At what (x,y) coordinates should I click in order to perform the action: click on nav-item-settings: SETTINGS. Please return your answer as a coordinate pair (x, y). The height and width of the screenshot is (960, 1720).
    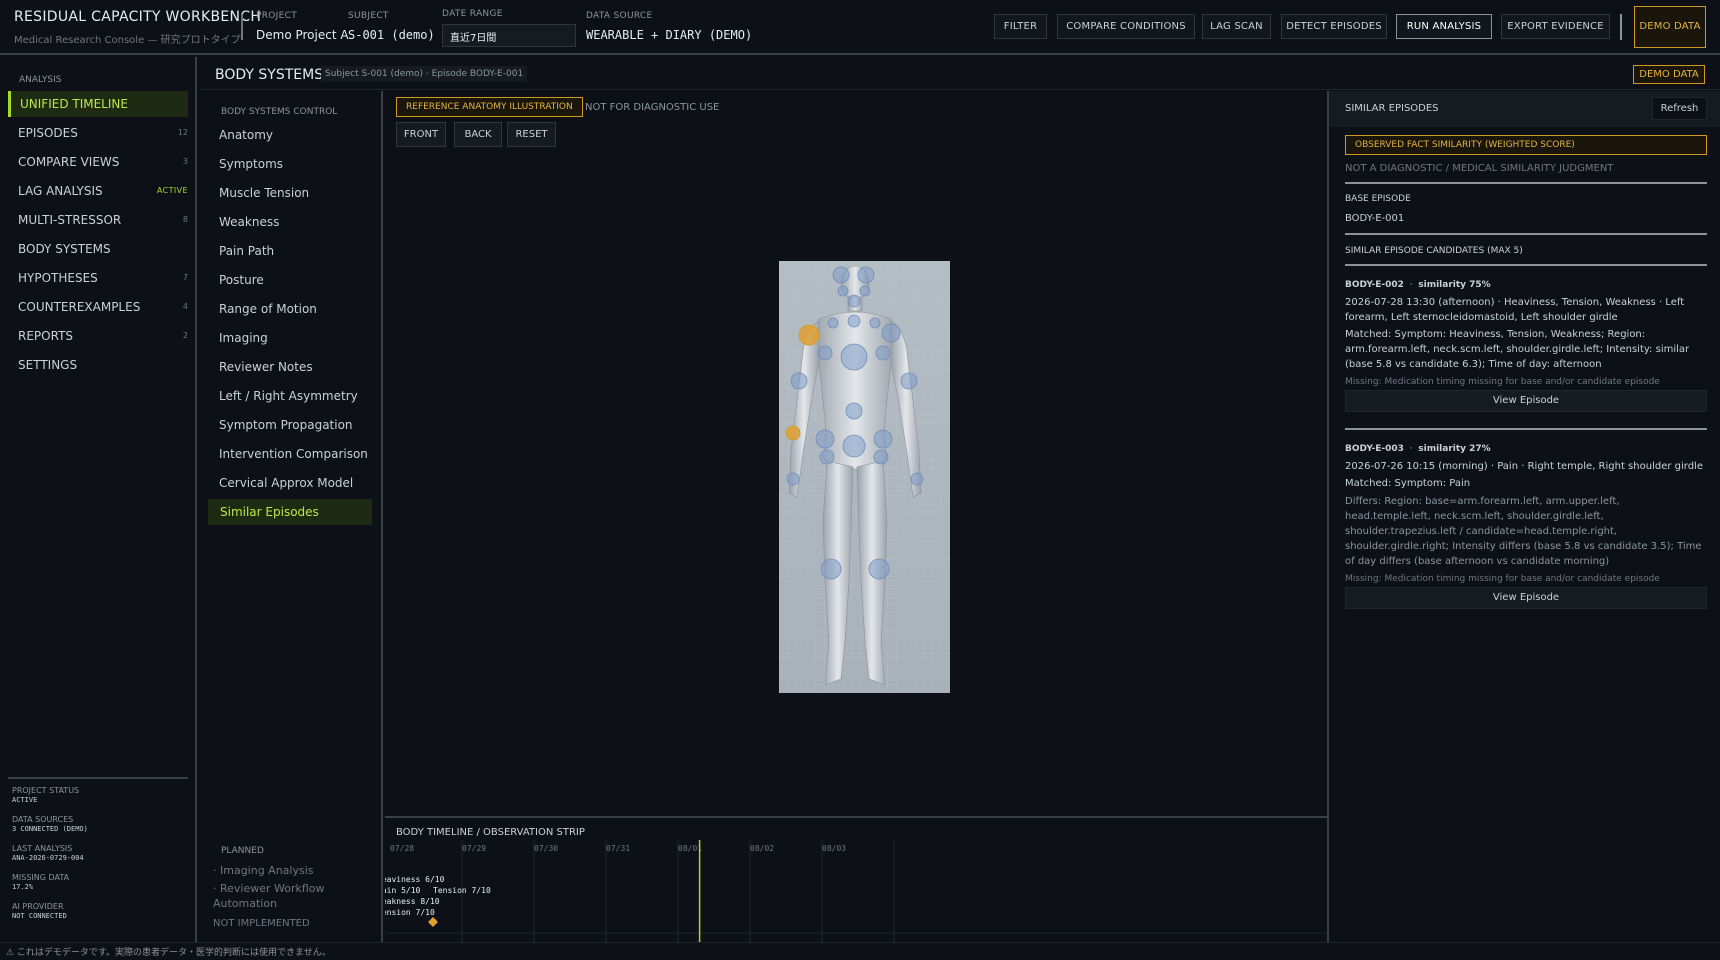
    Looking at the image, I should click on (98, 365).